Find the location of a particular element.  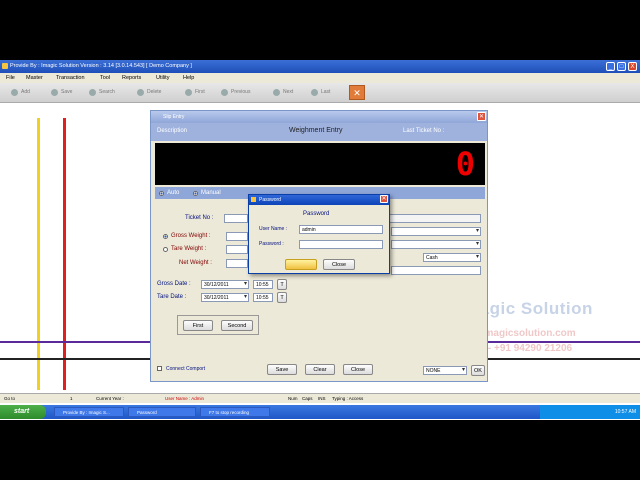

save-button: Save is located at coordinates (282, 369).